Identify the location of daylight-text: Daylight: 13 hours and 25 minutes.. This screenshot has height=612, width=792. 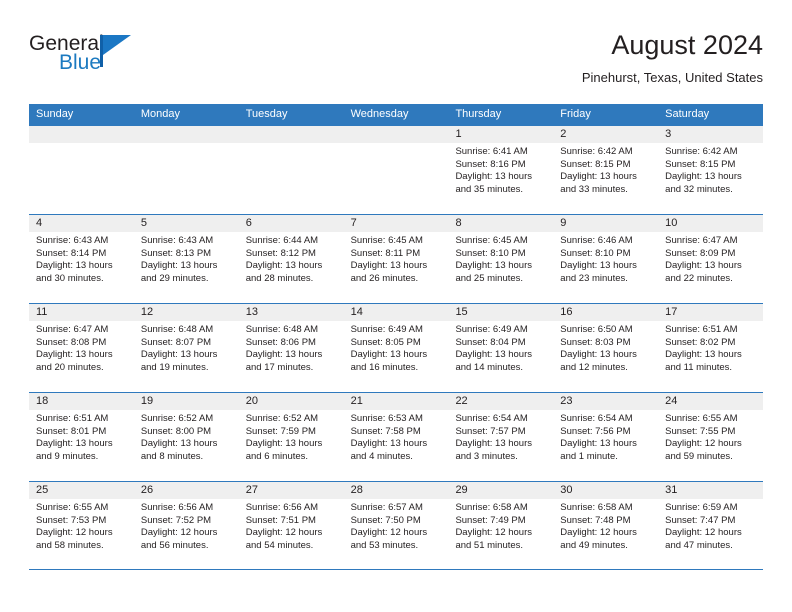
(494, 272).